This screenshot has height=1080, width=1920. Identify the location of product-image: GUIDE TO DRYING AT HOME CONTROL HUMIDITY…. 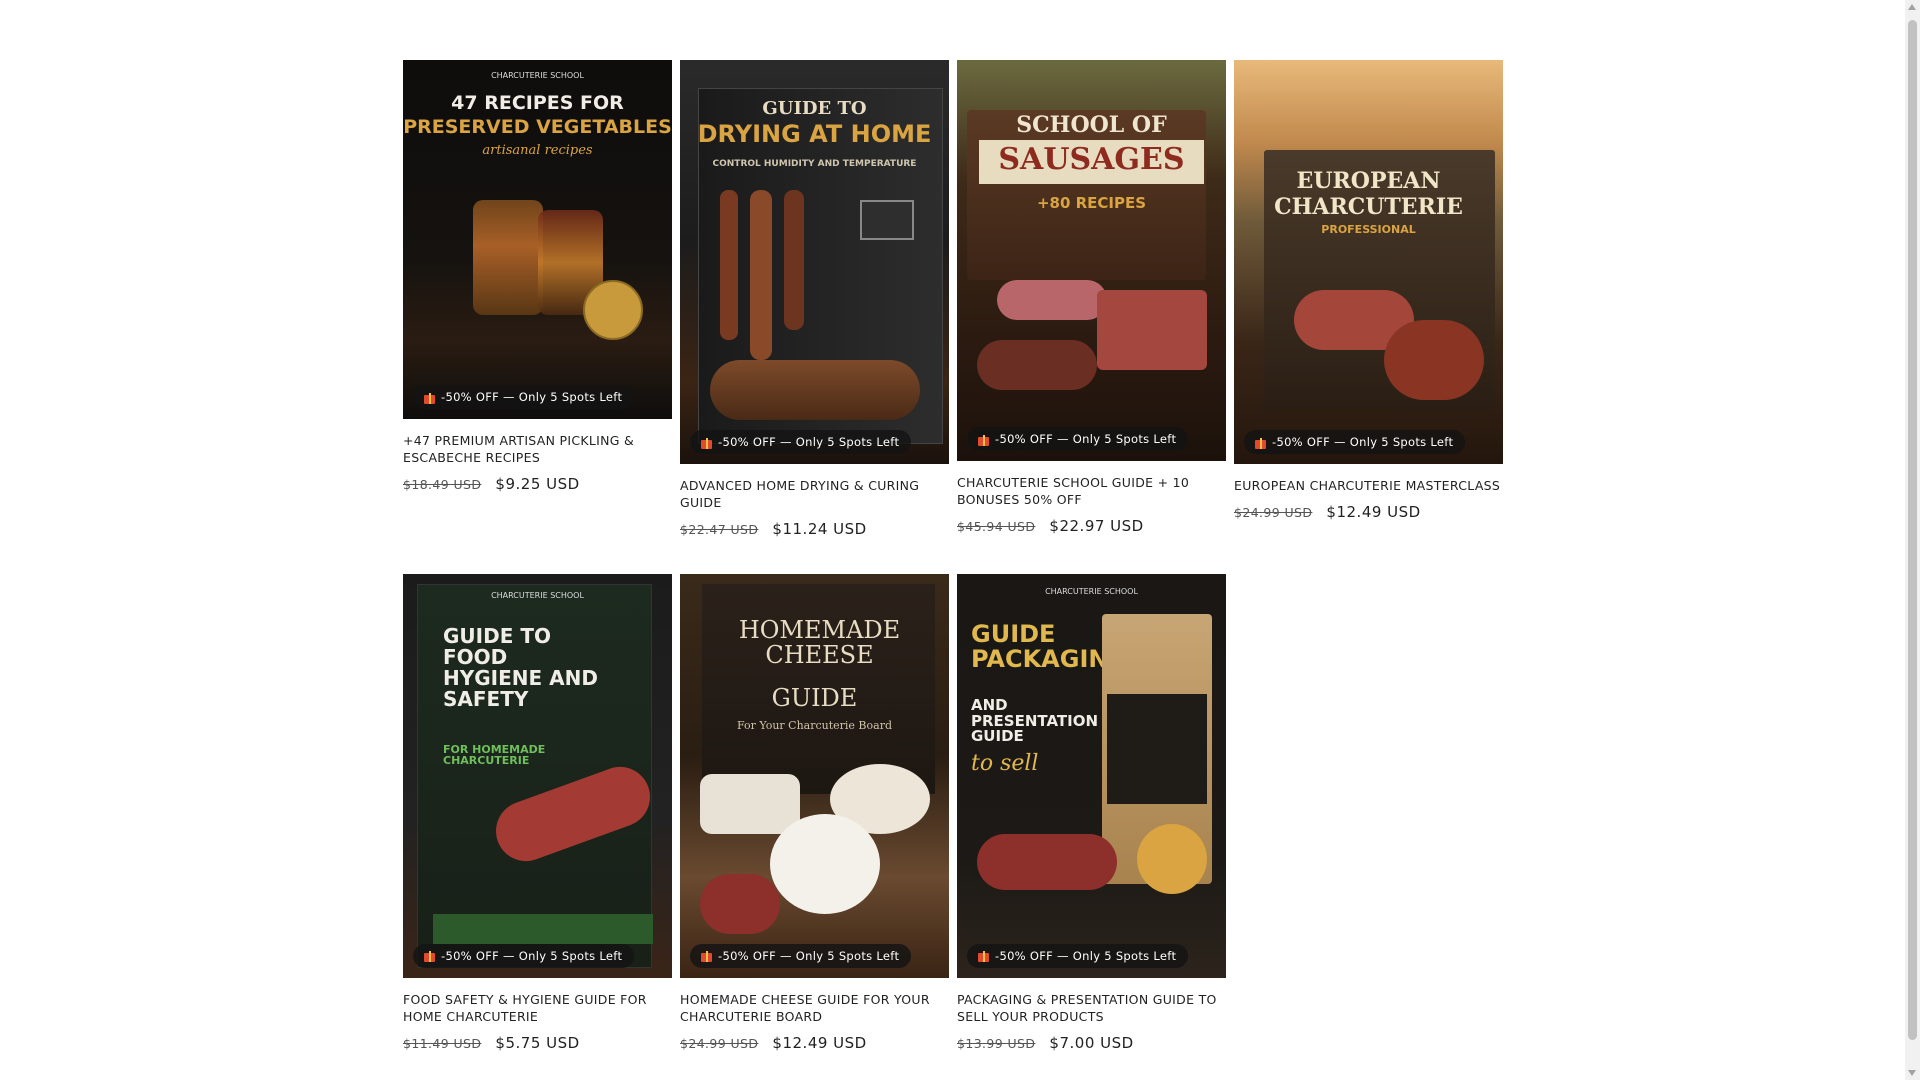
(814, 262).